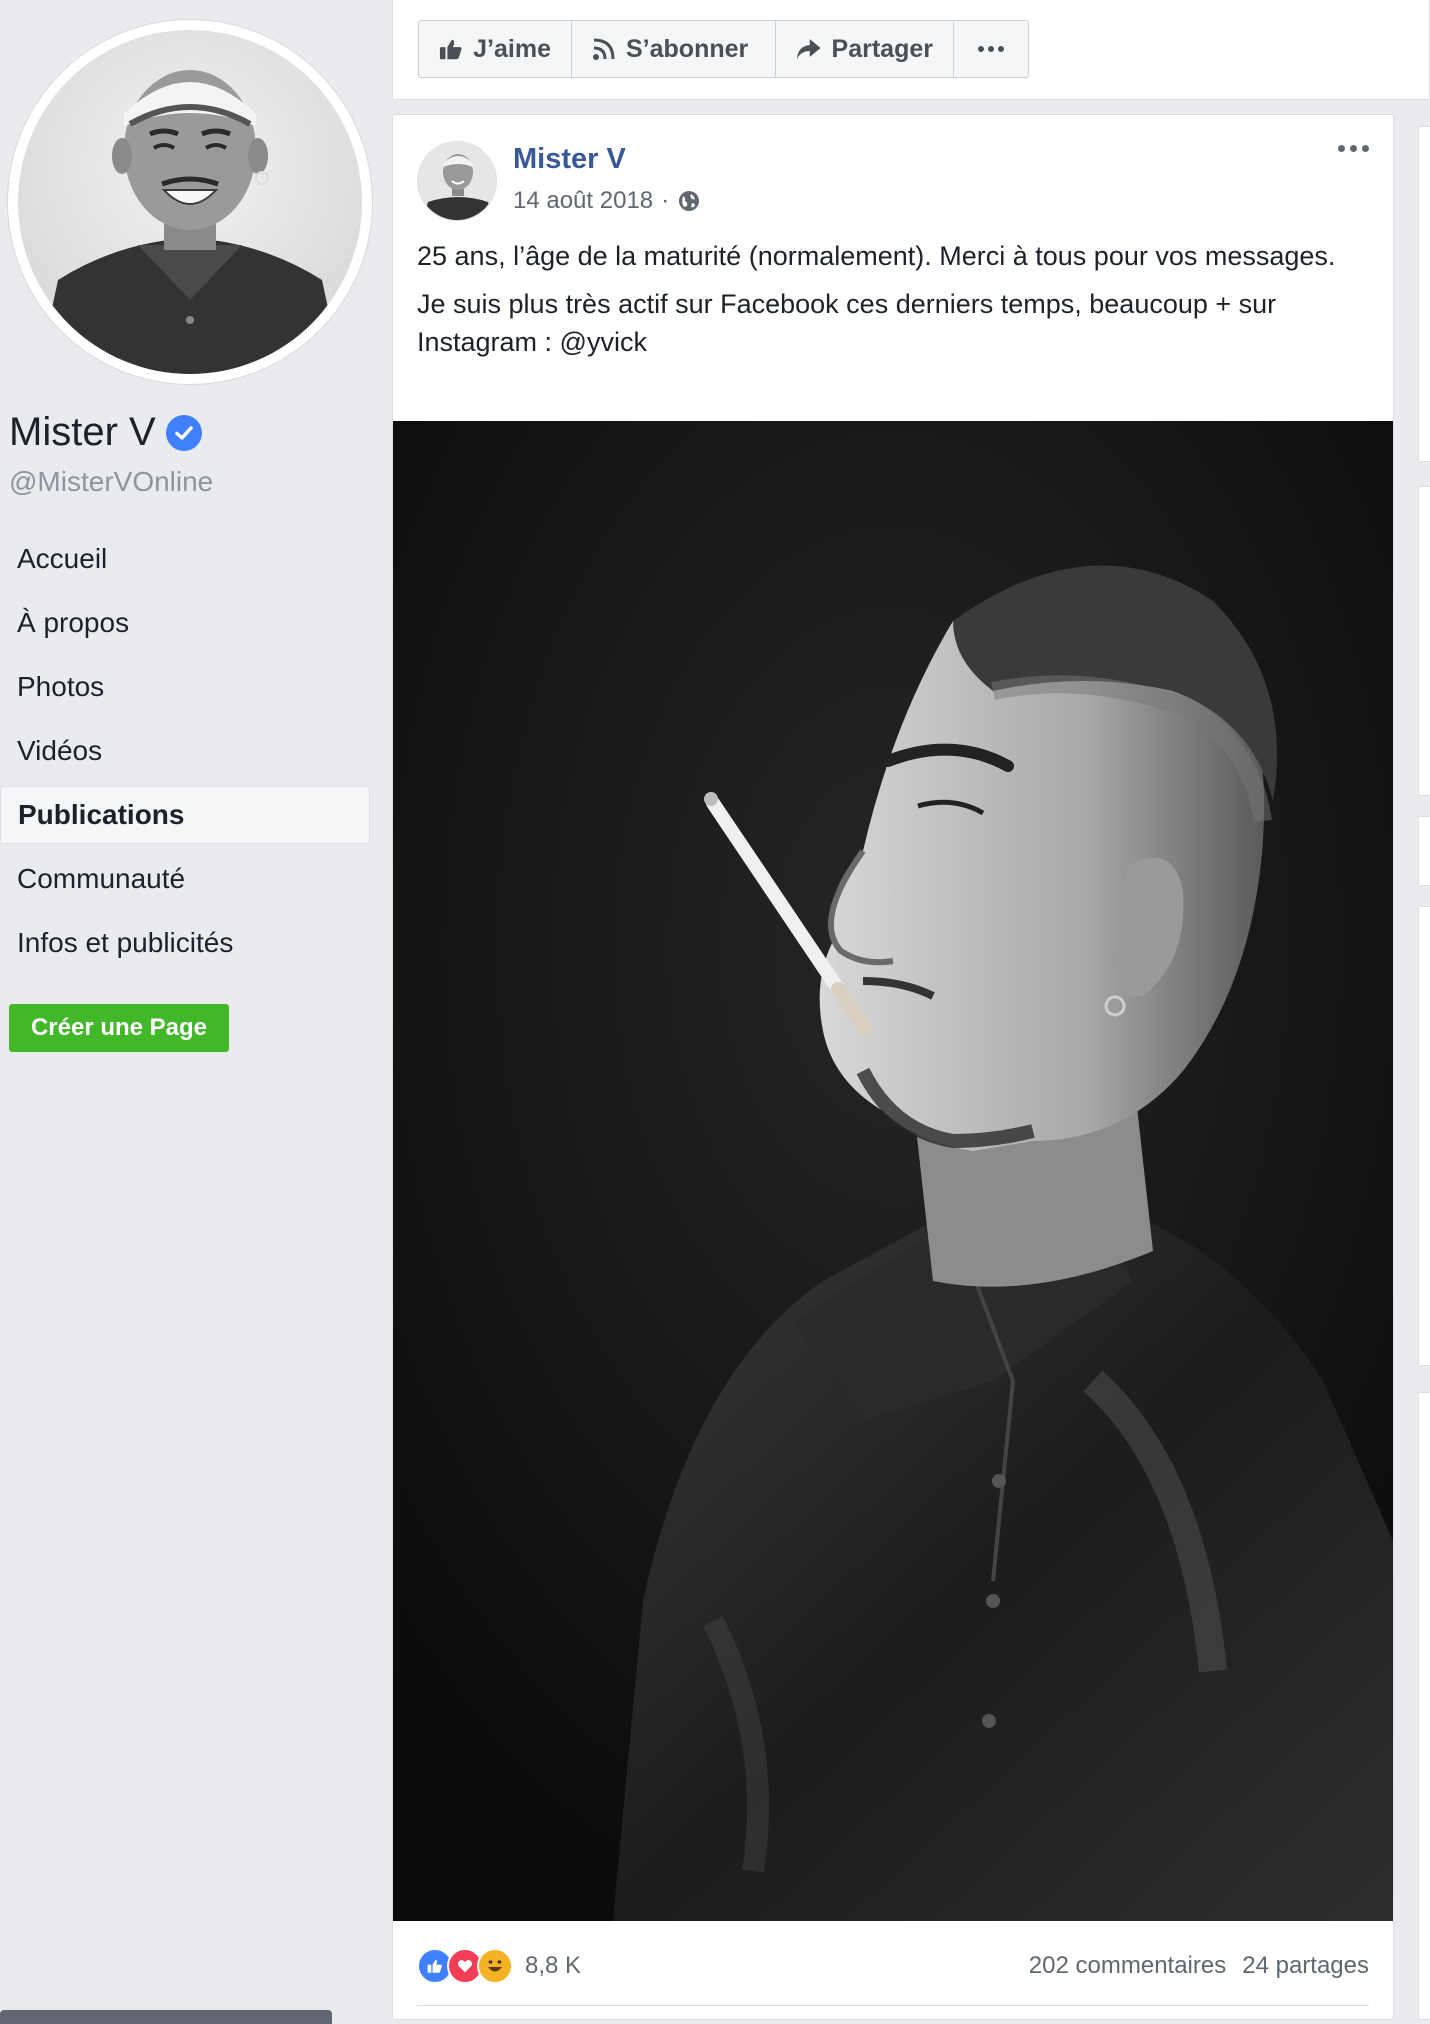  I want to click on post-meta: 14 août 2018 ·, so click(607, 201).